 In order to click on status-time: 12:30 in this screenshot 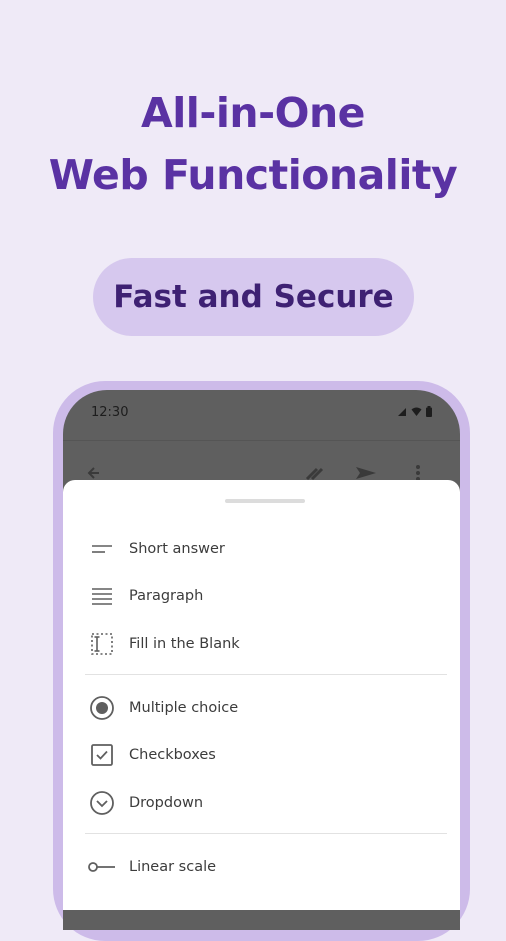, I will do `click(110, 412)`.